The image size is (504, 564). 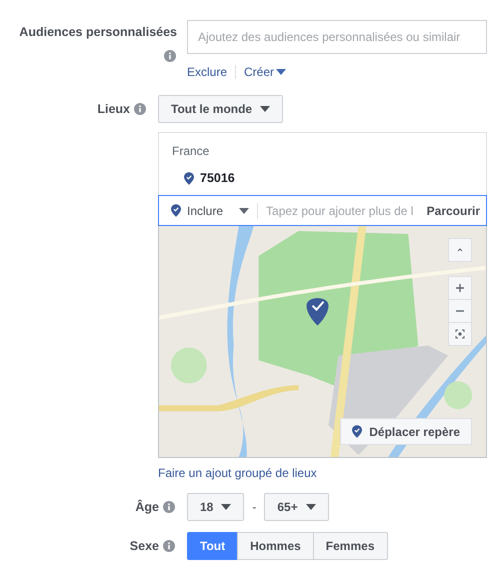 I want to click on bulk-add-link: Faire un ajout groupé de lieux, so click(x=237, y=473).